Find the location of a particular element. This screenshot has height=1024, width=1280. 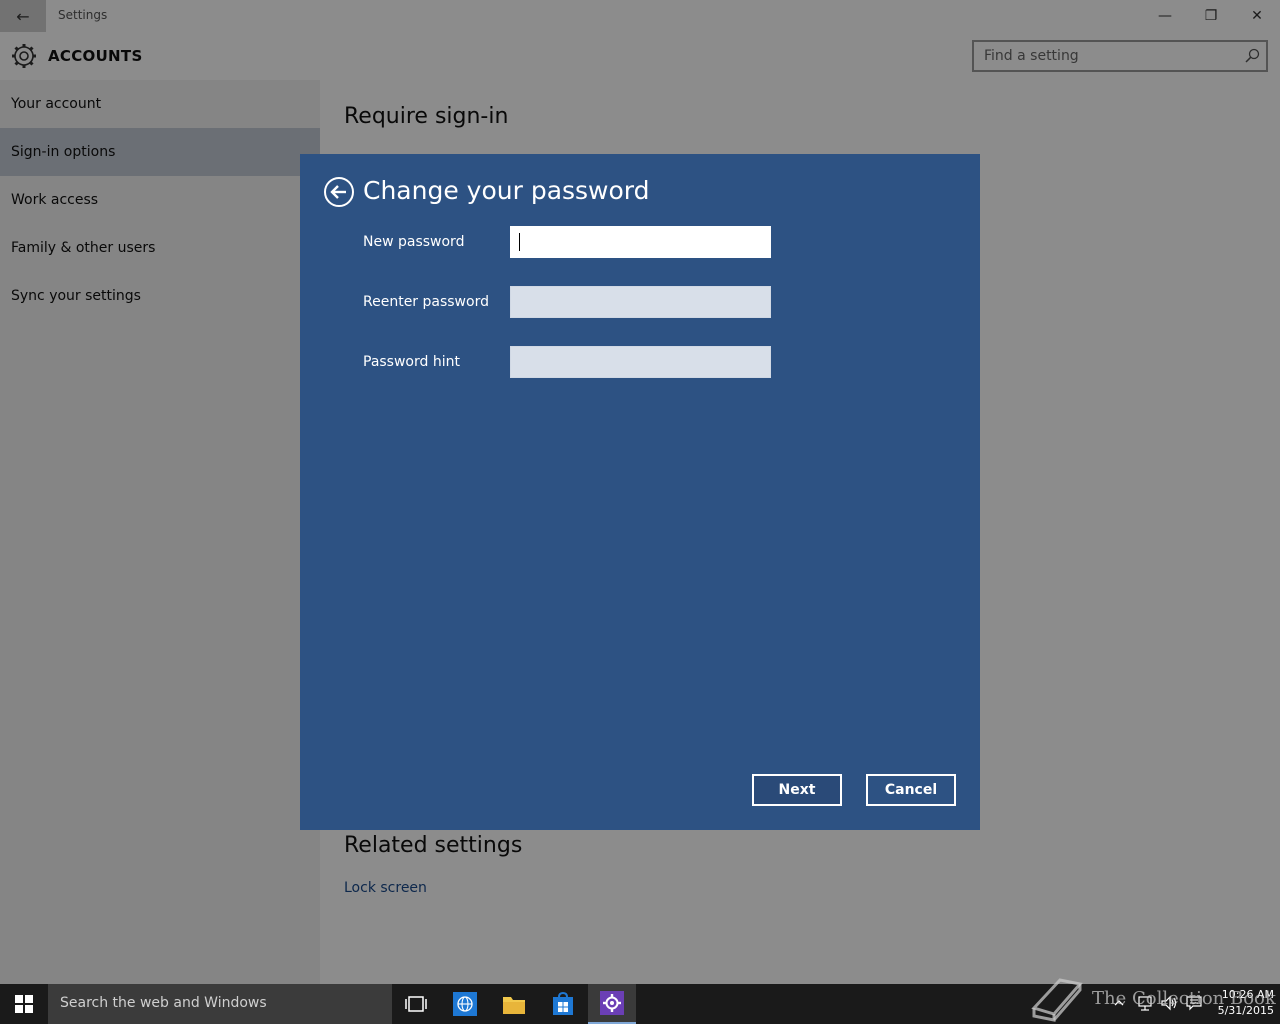

store-taskbar-button is located at coordinates (563, 1004).